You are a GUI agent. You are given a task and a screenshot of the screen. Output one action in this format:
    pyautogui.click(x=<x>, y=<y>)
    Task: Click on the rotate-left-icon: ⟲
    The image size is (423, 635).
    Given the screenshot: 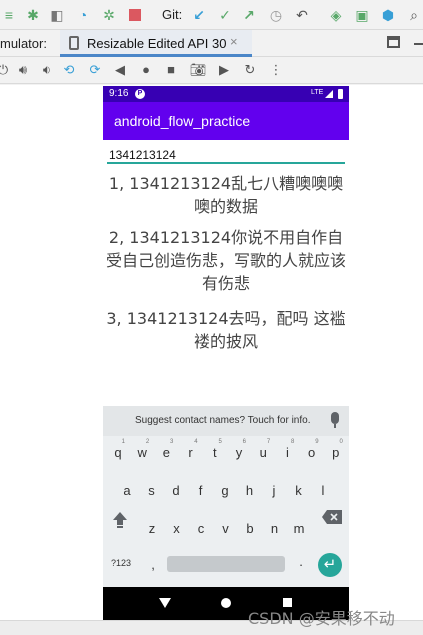 What is the action you would take?
    pyautogui.click(x=69, y=70)
    